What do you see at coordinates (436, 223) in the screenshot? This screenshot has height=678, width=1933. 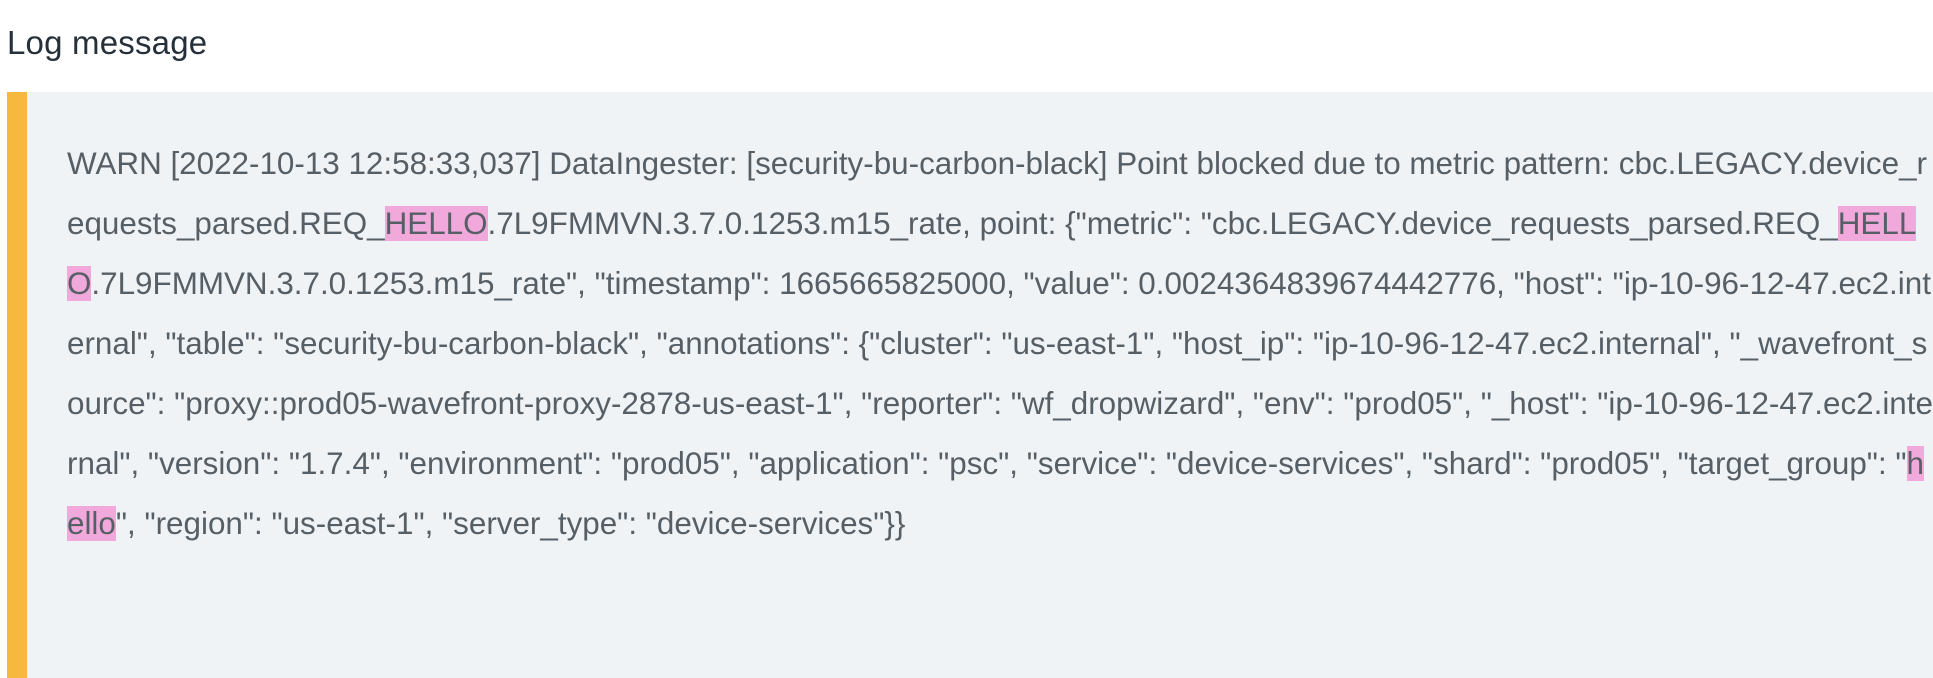 I see `search-highlight: HELLO` at bounding box center [436, 223].